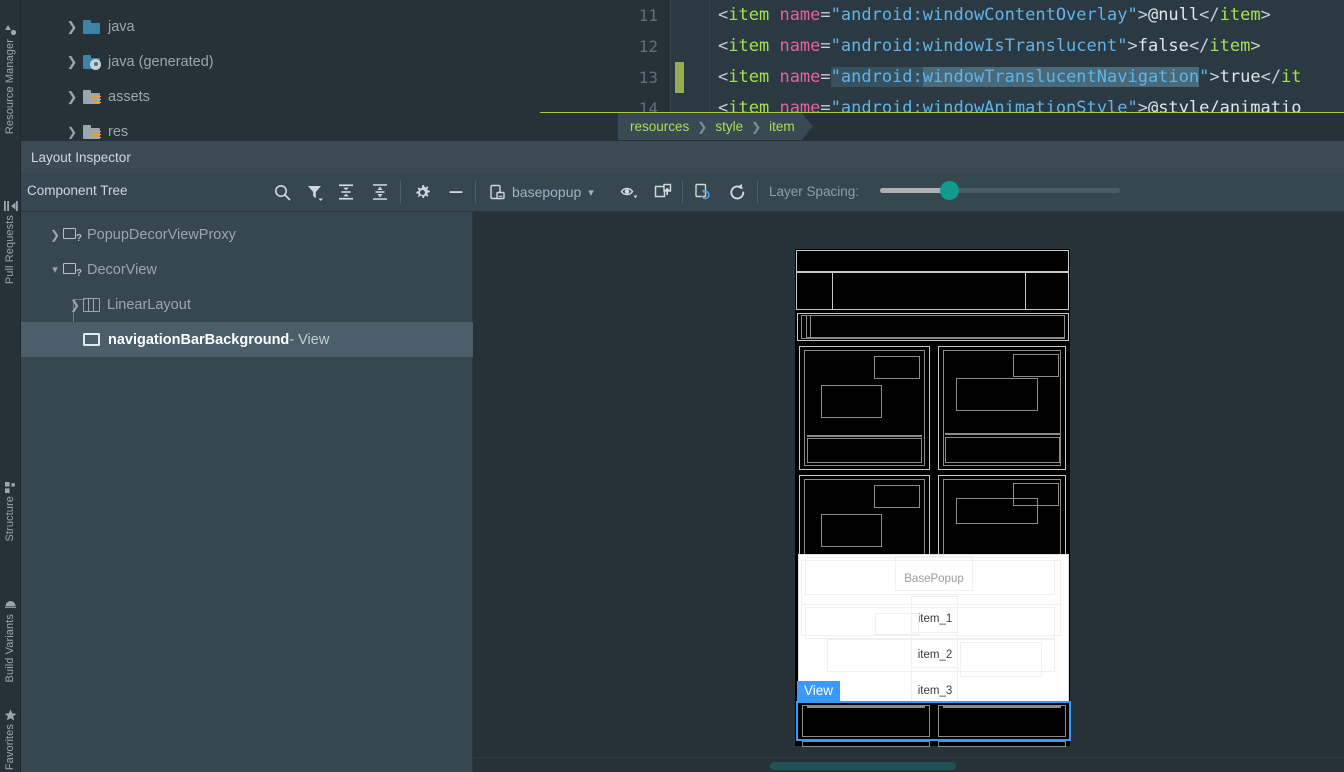 The height and width of the screenshot is (772, 1344). Describe the element at coordinates (819, 691) in the screenshot. I see `status-badge: View` at that location.